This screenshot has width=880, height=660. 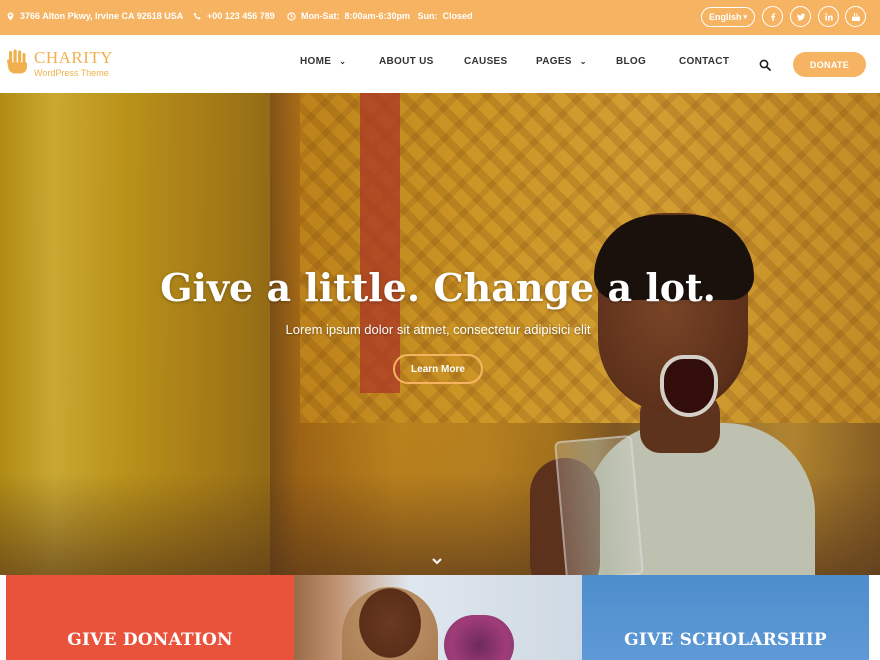 I want to click on logo-subtitle: WordPress Theme, so click(x=71, y=73).